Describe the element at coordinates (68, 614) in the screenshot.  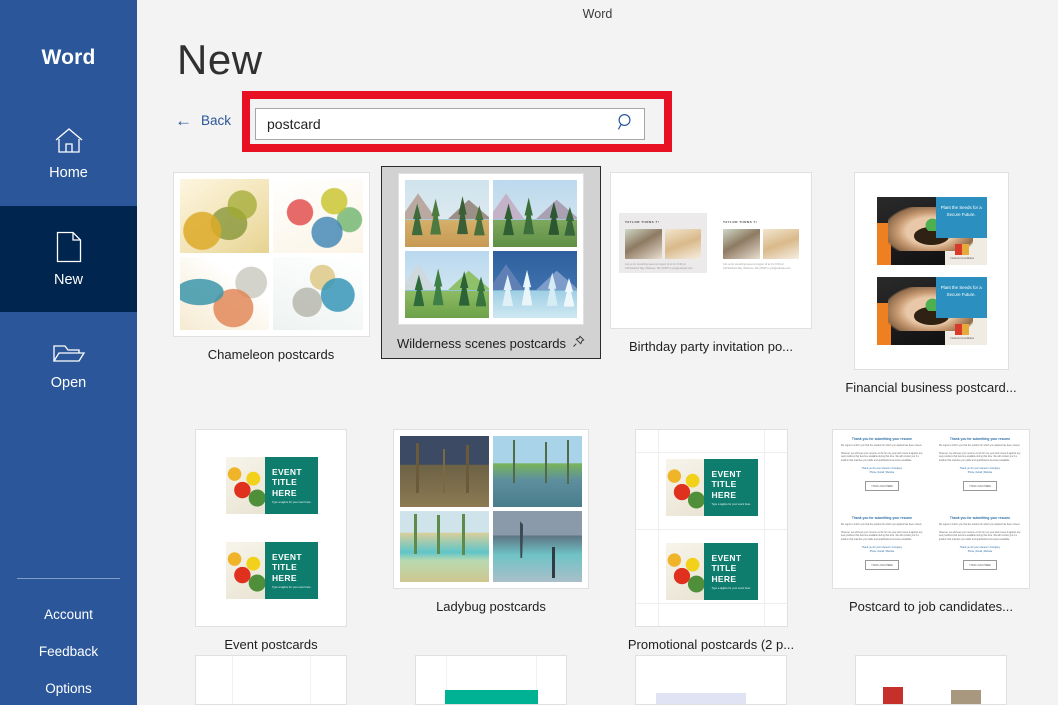
I see `sidebar-item-account: Account` at that location.